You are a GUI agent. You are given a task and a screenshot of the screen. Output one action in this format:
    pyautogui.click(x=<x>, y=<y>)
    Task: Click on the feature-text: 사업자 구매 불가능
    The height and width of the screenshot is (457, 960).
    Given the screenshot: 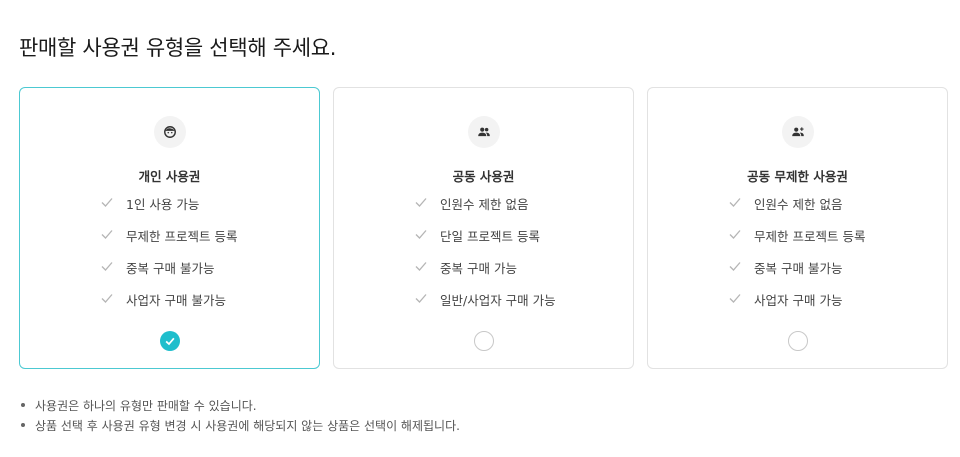 What is the action you would take?
    pyautogui.click(x=176, y=300)
    